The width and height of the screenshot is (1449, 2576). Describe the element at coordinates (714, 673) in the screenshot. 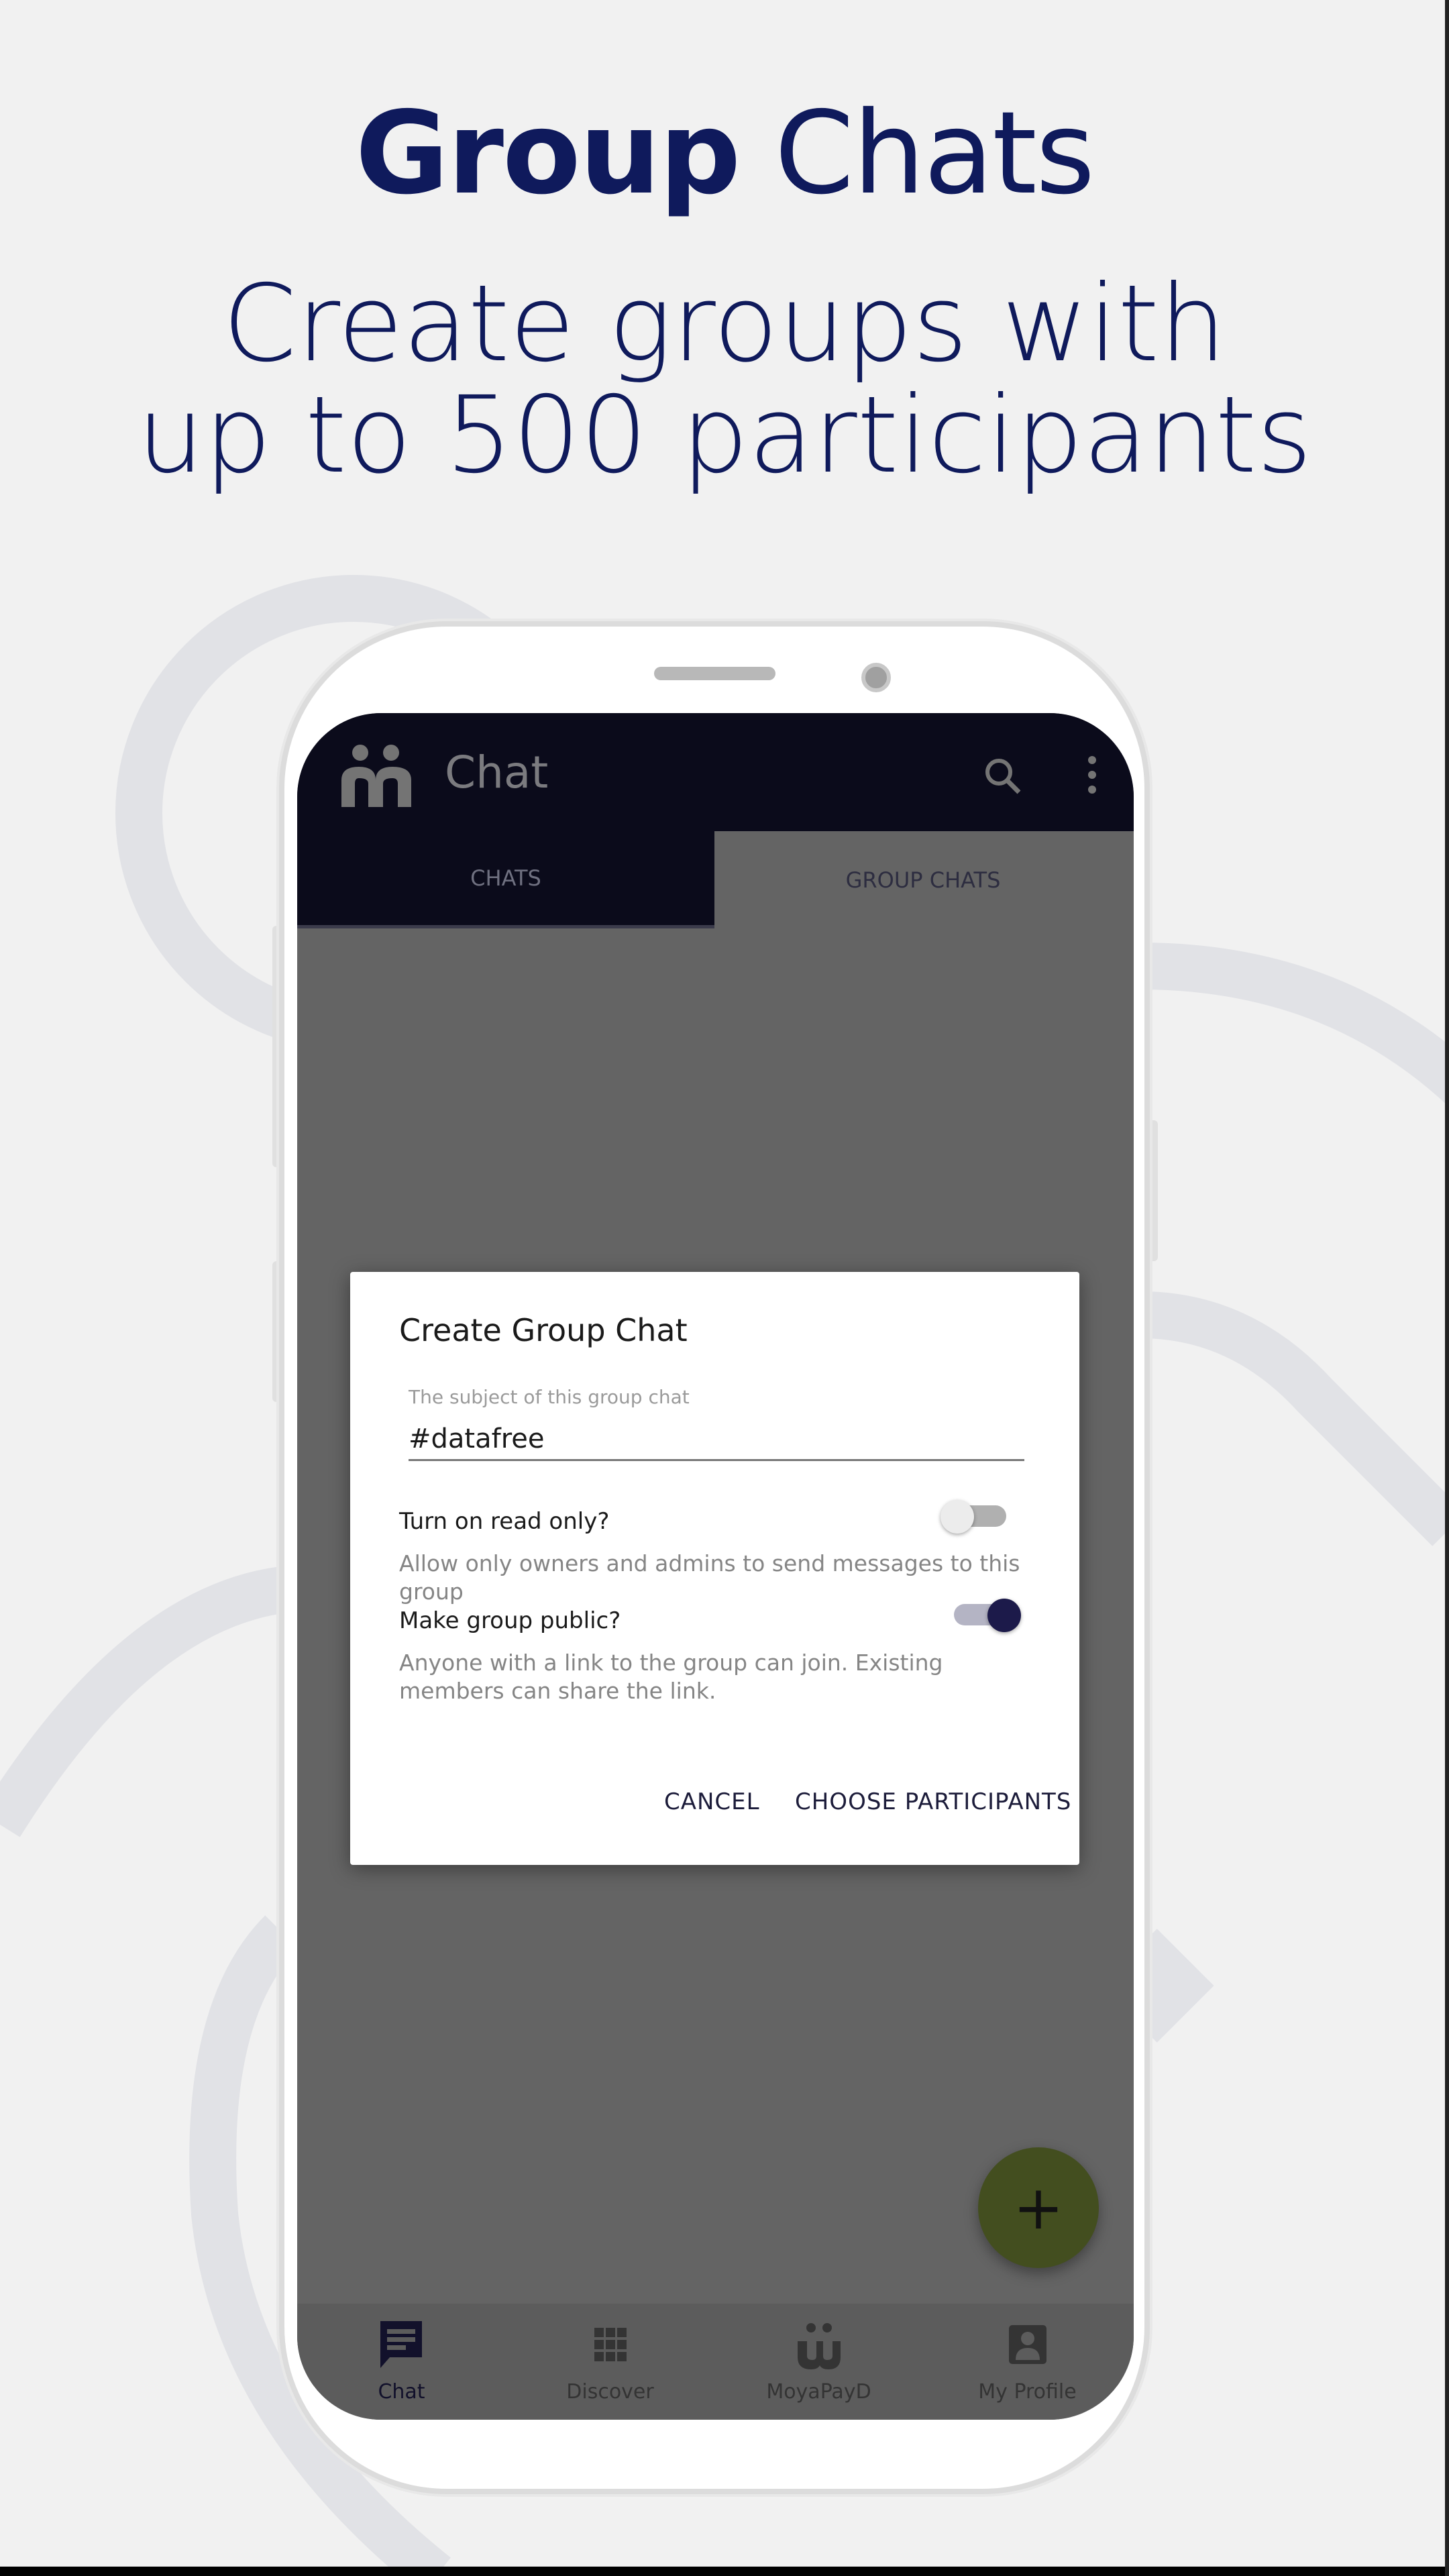

I see `phone-speaker` at that location.